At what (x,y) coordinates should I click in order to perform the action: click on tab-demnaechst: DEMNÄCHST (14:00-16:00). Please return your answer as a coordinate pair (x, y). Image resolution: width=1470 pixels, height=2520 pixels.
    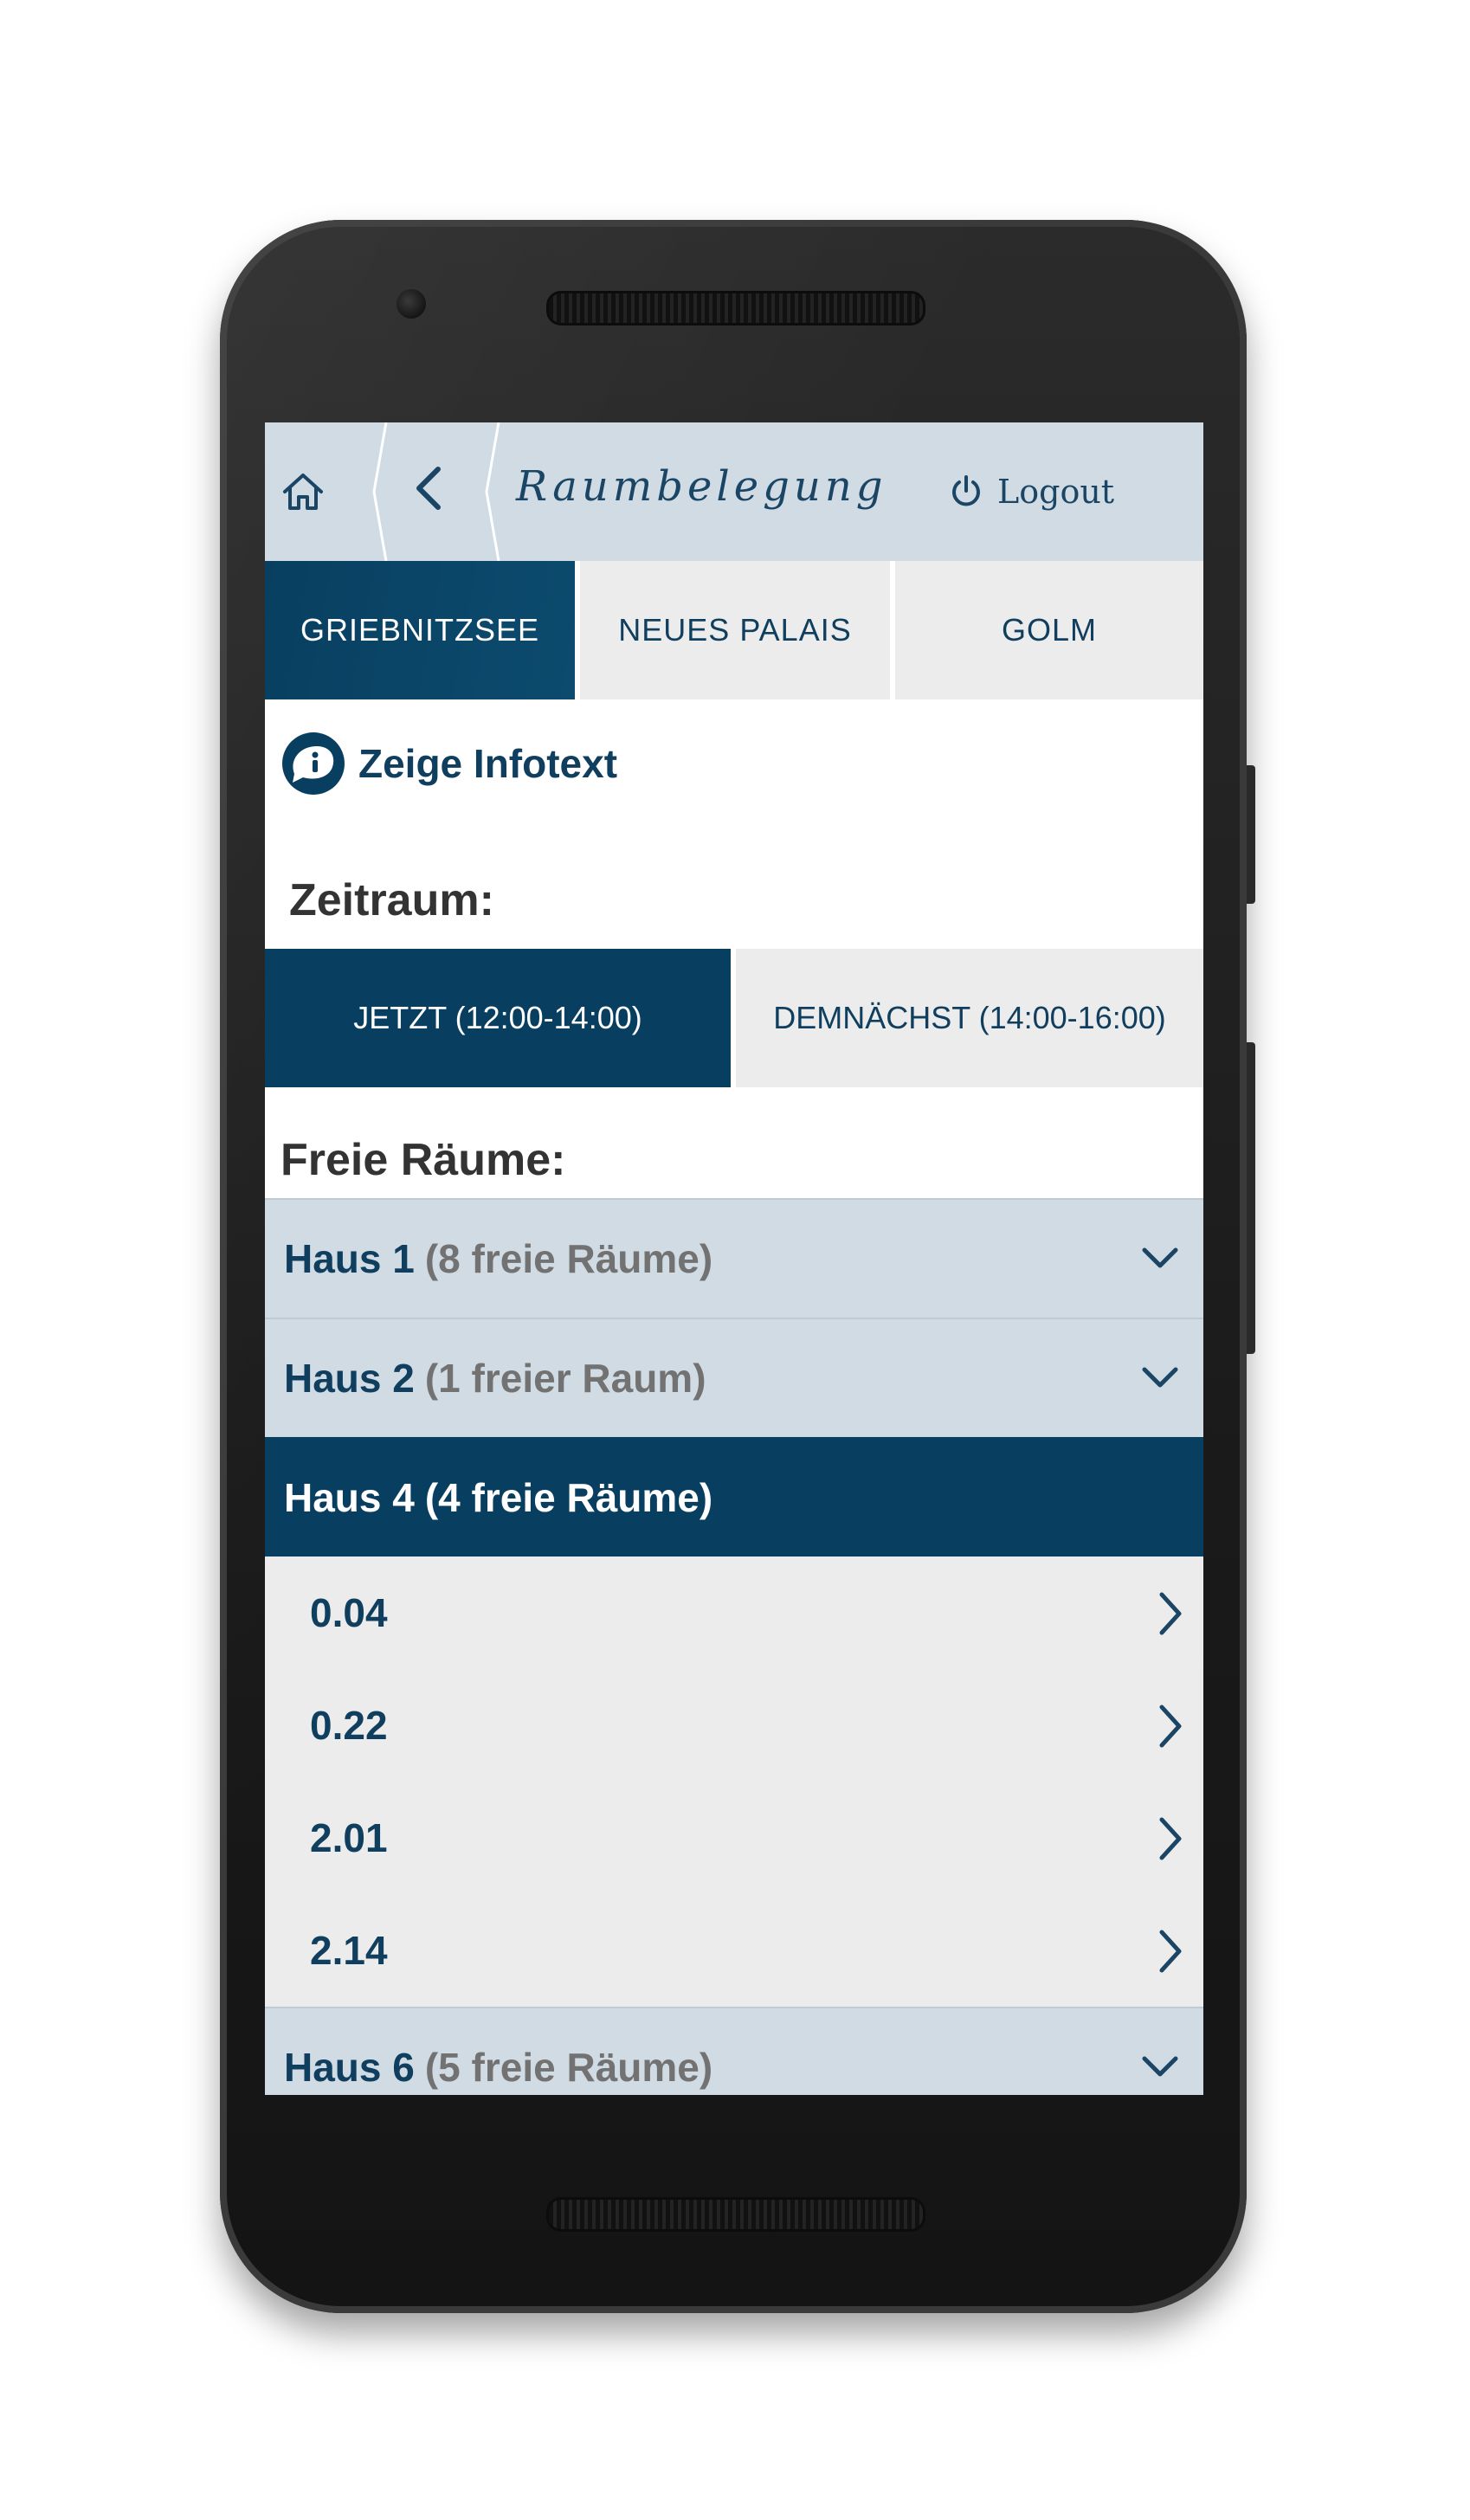
    Looking at the image, I should click on (970, 1018).